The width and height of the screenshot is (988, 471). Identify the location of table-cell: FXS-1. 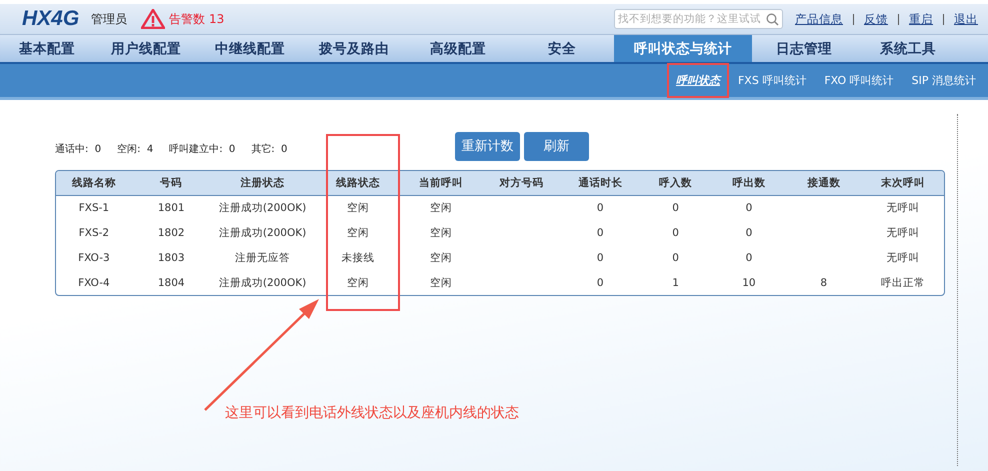
(94, 208).